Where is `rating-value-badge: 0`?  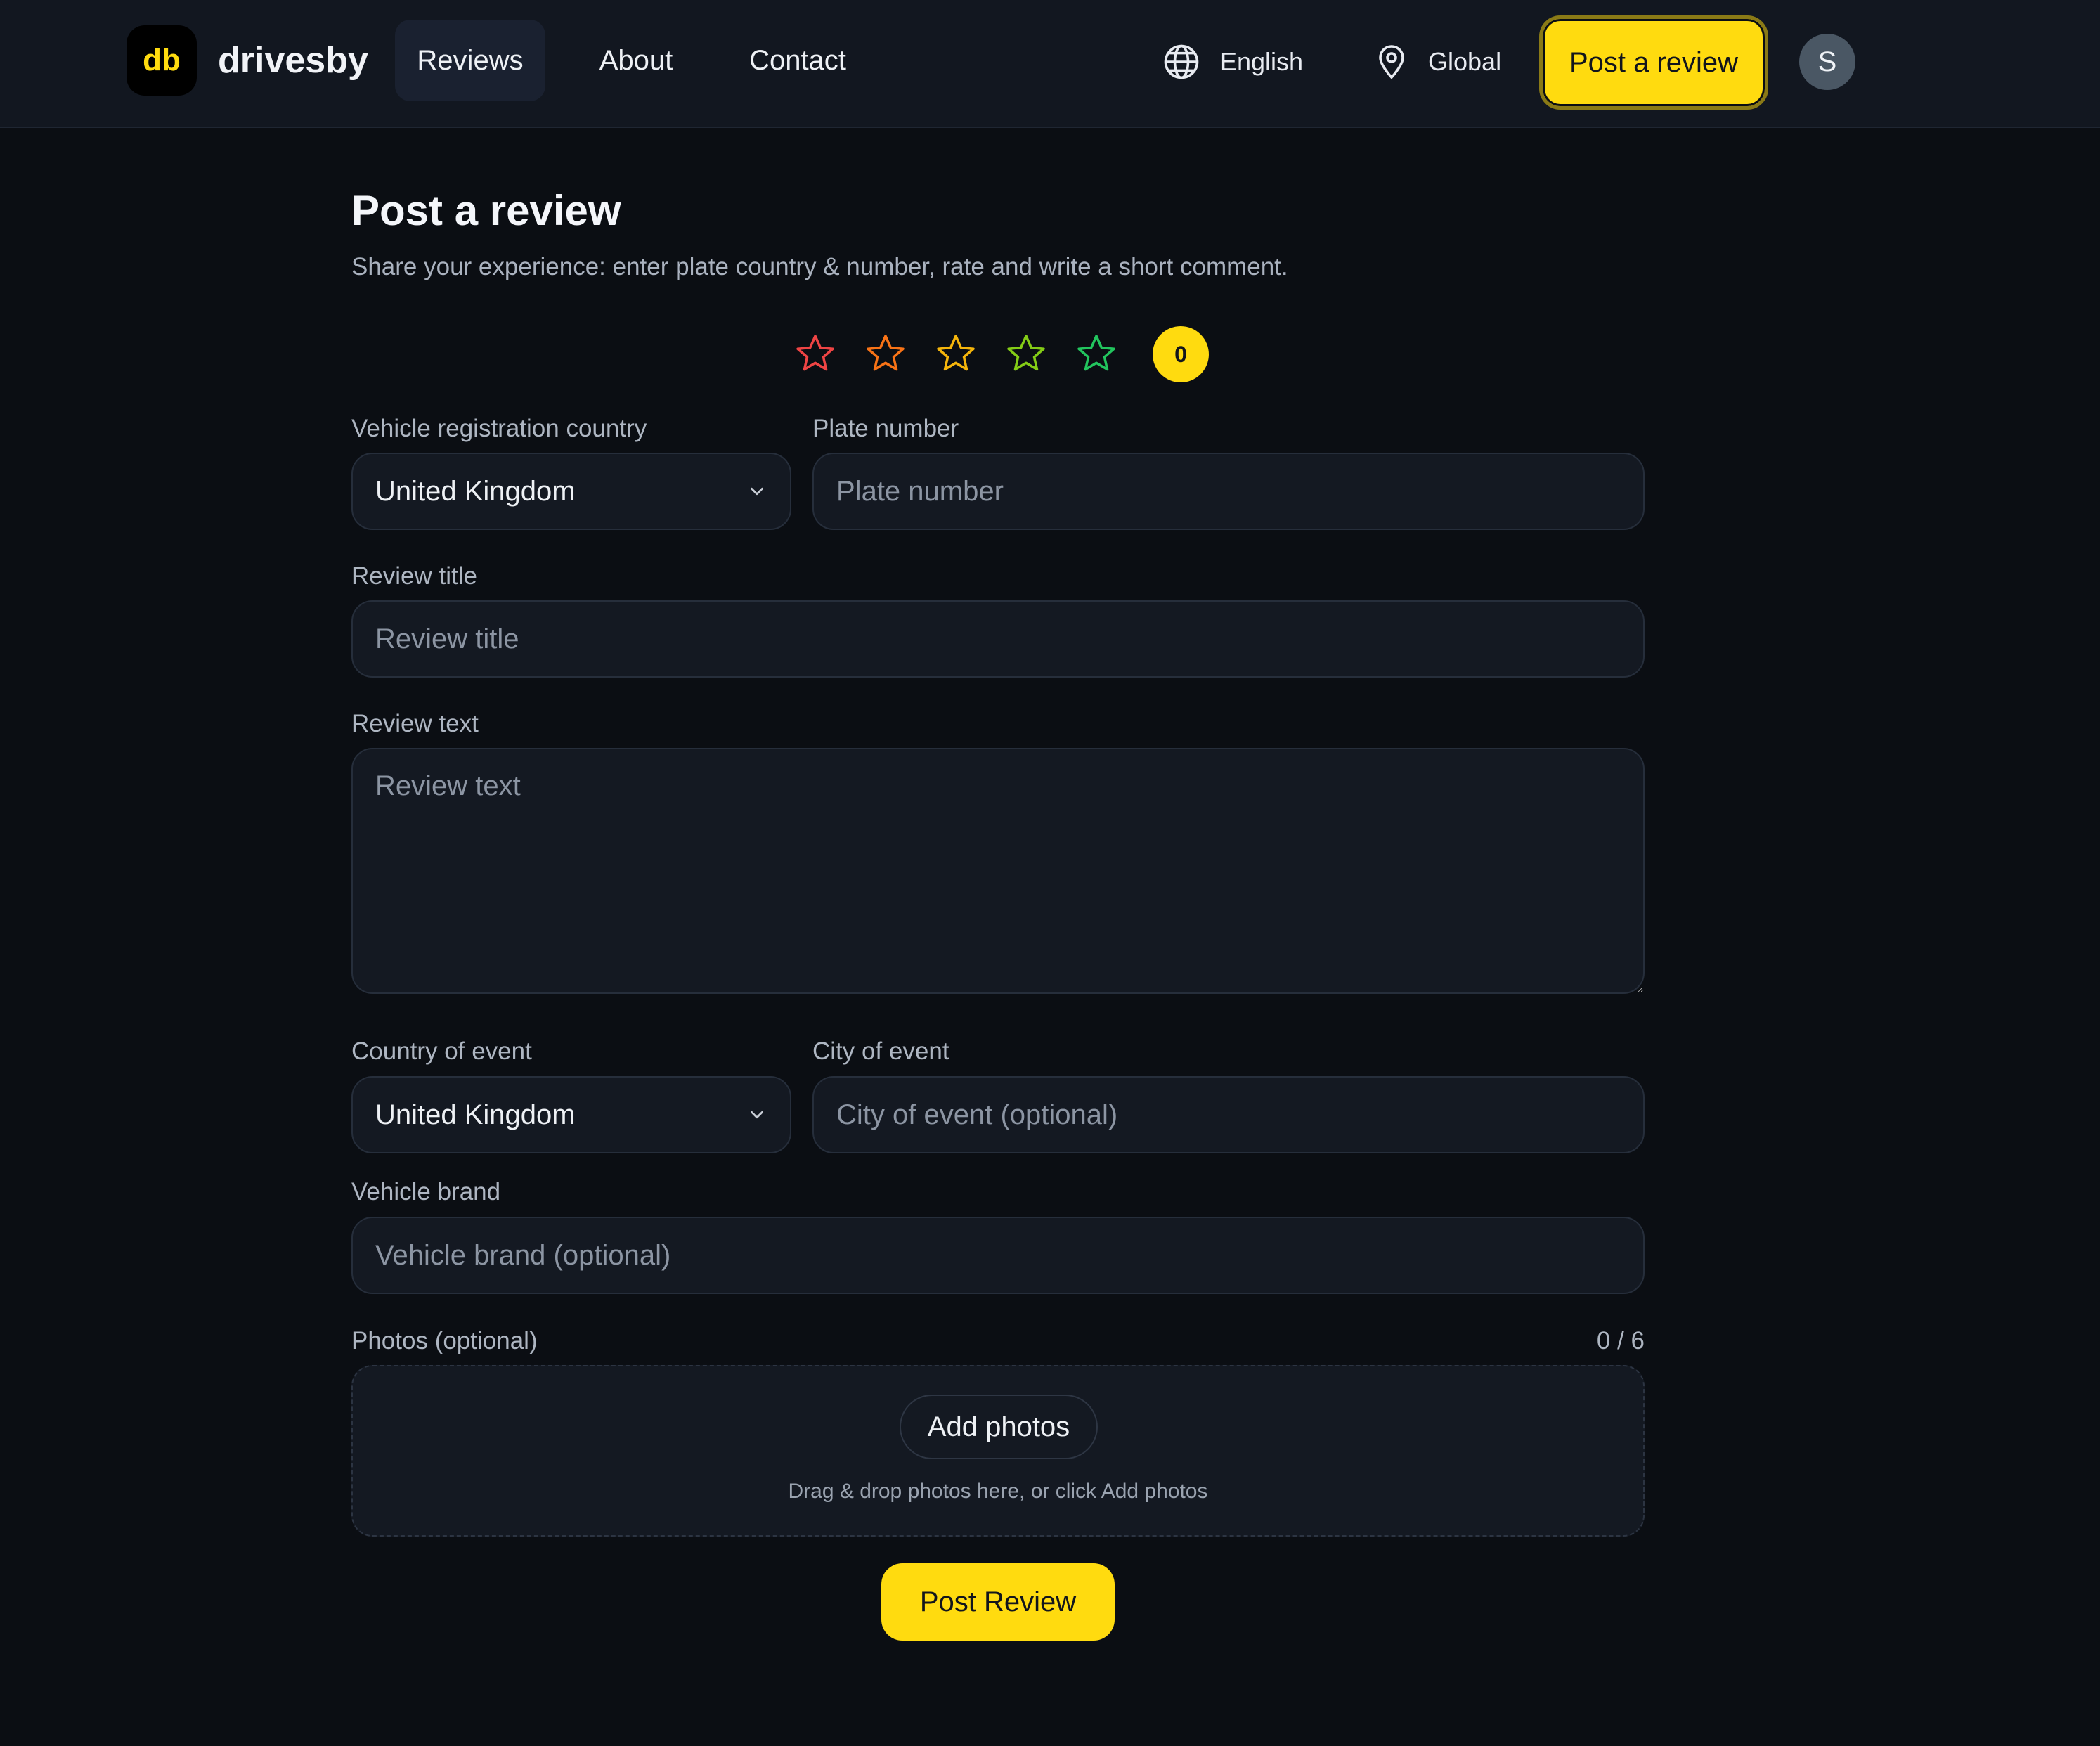 rating-value-badge: 0 is located at coordinates (1181, 354).